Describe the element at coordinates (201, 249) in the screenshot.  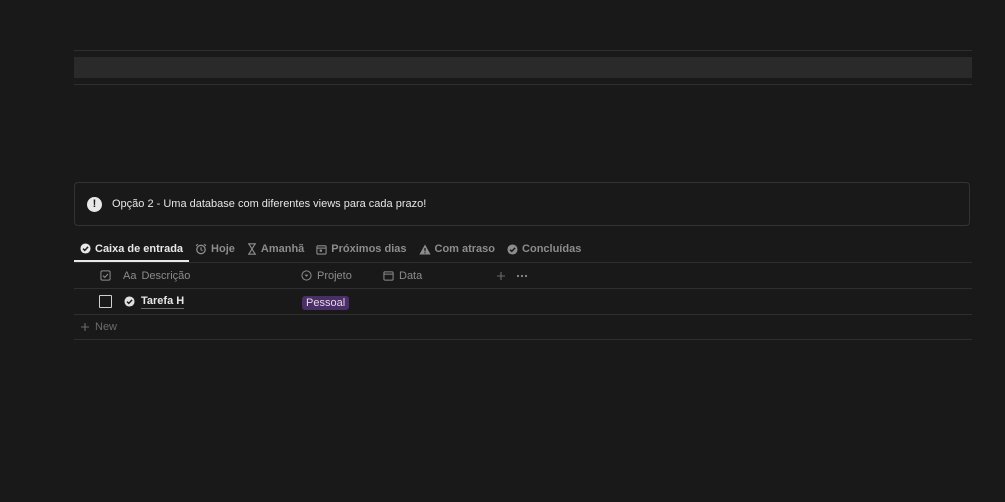
I see `alarm-clock-icon` at that location.